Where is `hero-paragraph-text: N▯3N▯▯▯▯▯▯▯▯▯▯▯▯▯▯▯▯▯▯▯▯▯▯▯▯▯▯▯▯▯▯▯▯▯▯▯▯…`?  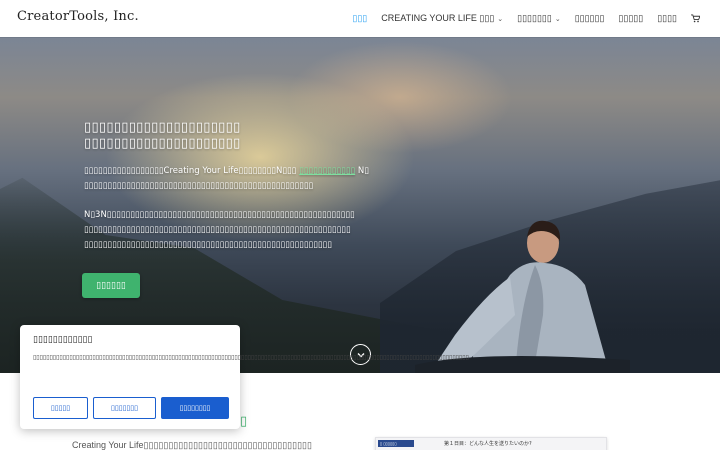
hero-paragraph-text: N▯3N▯▯▯▯▯▯▯▯▯▯▯▯▯▯▯▯▯▯▯▯▯▯▯▯▯▯▯▯▯▯▯▯▯▯▯▯… is located at coordinates (219, 215).